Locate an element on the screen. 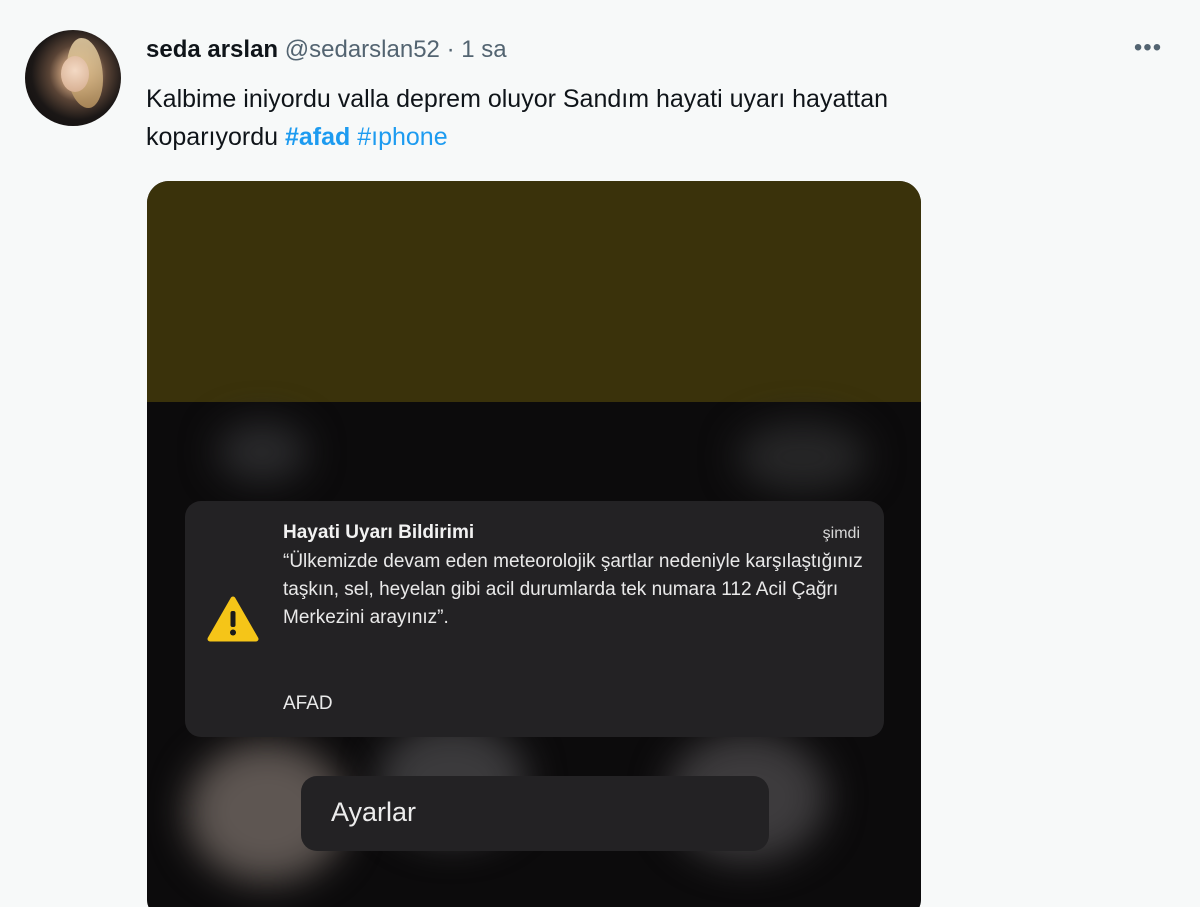 Image resolution: width=1200 pixels, height=907 pixels. hashtag-iphone: #ıphone is located at coordinates (402, 137).